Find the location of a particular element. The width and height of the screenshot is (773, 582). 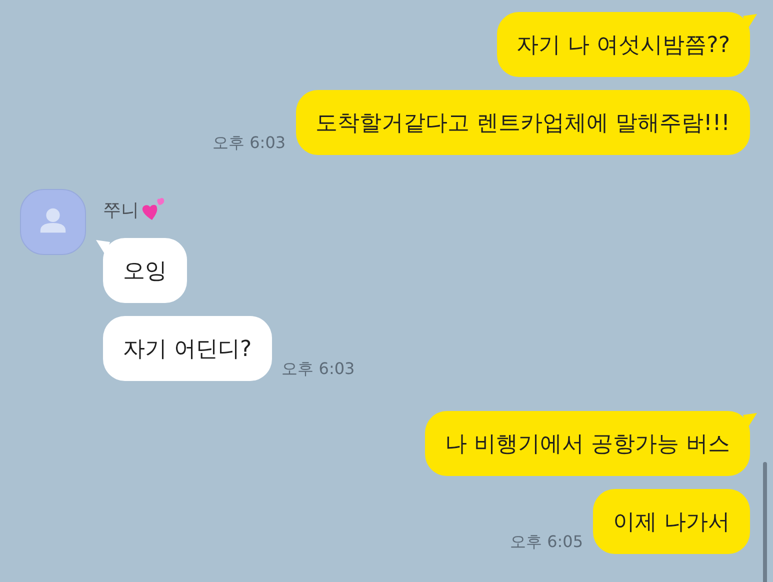

message-bubble: 오잉 is located at coordinates (145, 270).